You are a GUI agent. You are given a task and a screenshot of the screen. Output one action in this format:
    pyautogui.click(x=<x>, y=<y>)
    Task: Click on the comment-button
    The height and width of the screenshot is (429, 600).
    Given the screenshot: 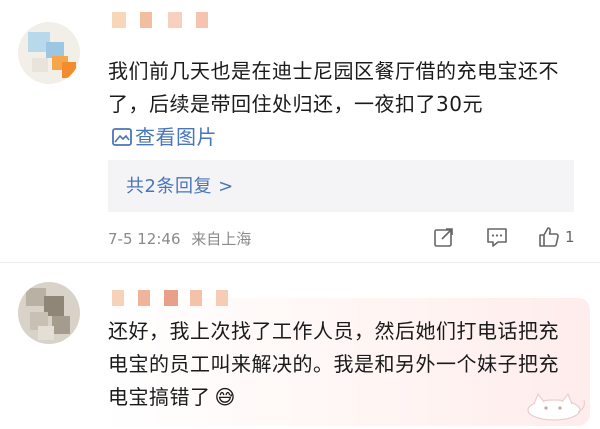 What is the action you would take?
    pyautogui.click(x=497, y=237)
    